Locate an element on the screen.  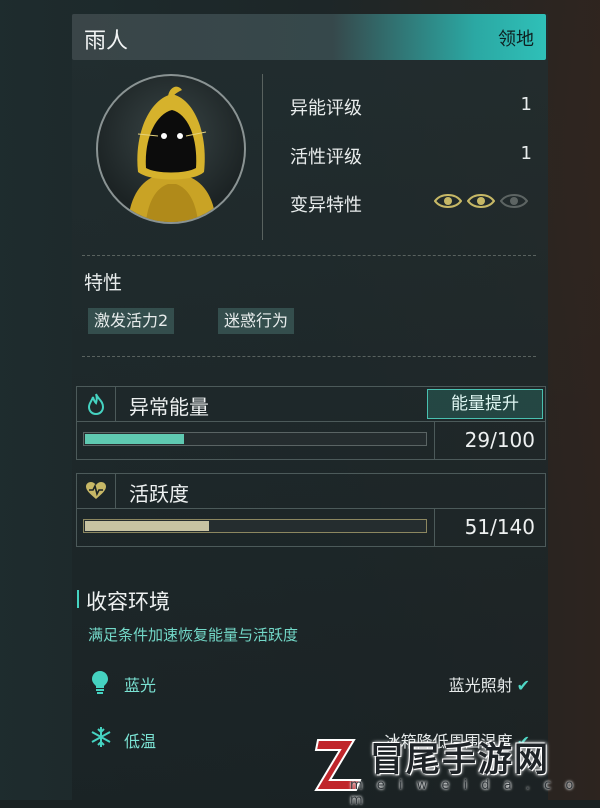
trait-tag: 迷惑行为 is located at coordinates (256, 321).